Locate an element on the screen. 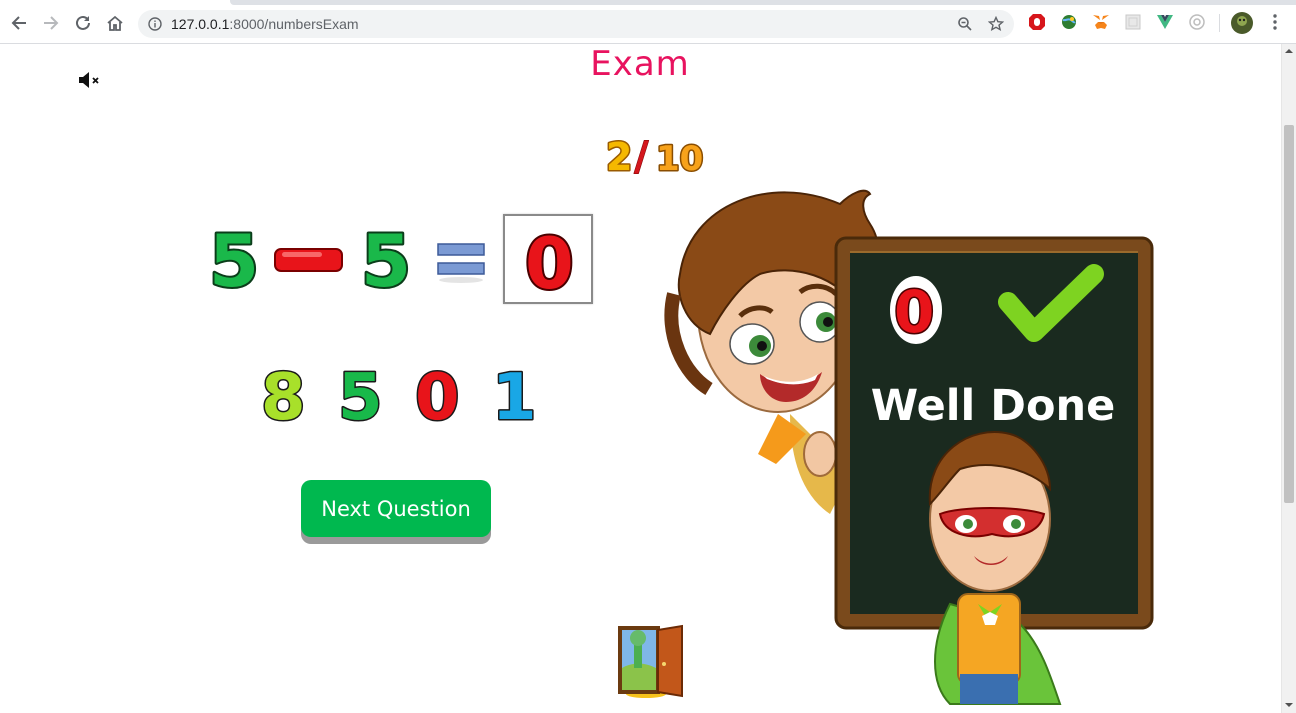  answer-digit: 0 is located at coordinates (549, 264).